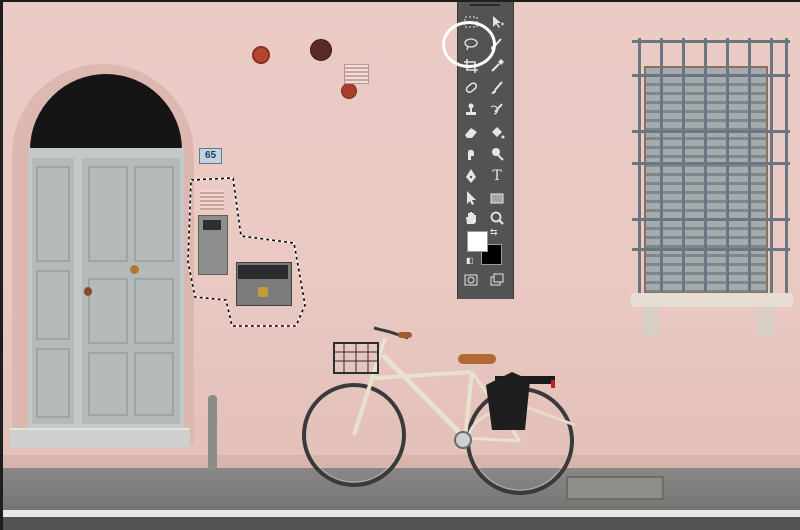 The height and width of the screenshot is (530, 800). What do you see at coordinates (497, 44) in the screenshot?
I see `quick-selection-brush-icon` at bounding box center [497, 44].